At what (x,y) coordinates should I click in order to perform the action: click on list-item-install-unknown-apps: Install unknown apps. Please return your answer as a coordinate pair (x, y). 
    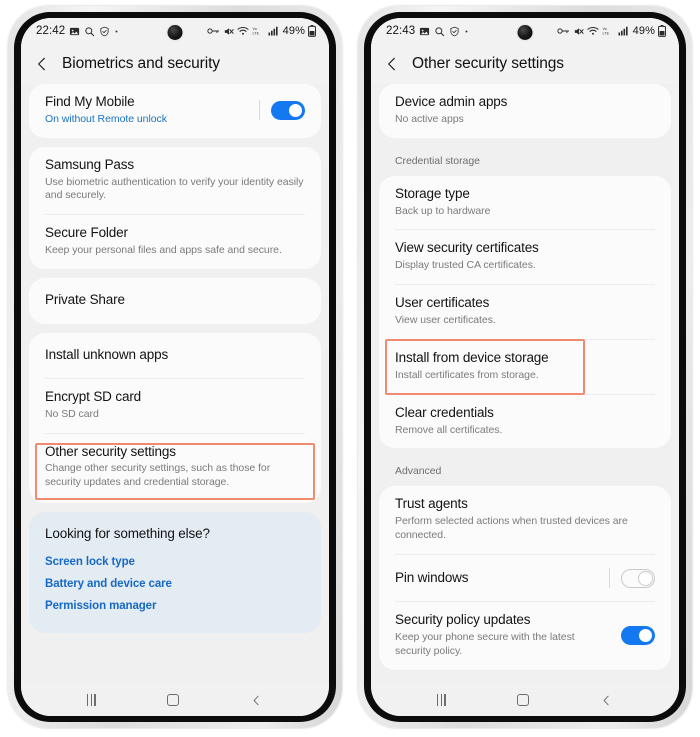
    Looking at the image, I should click on (175, 355).